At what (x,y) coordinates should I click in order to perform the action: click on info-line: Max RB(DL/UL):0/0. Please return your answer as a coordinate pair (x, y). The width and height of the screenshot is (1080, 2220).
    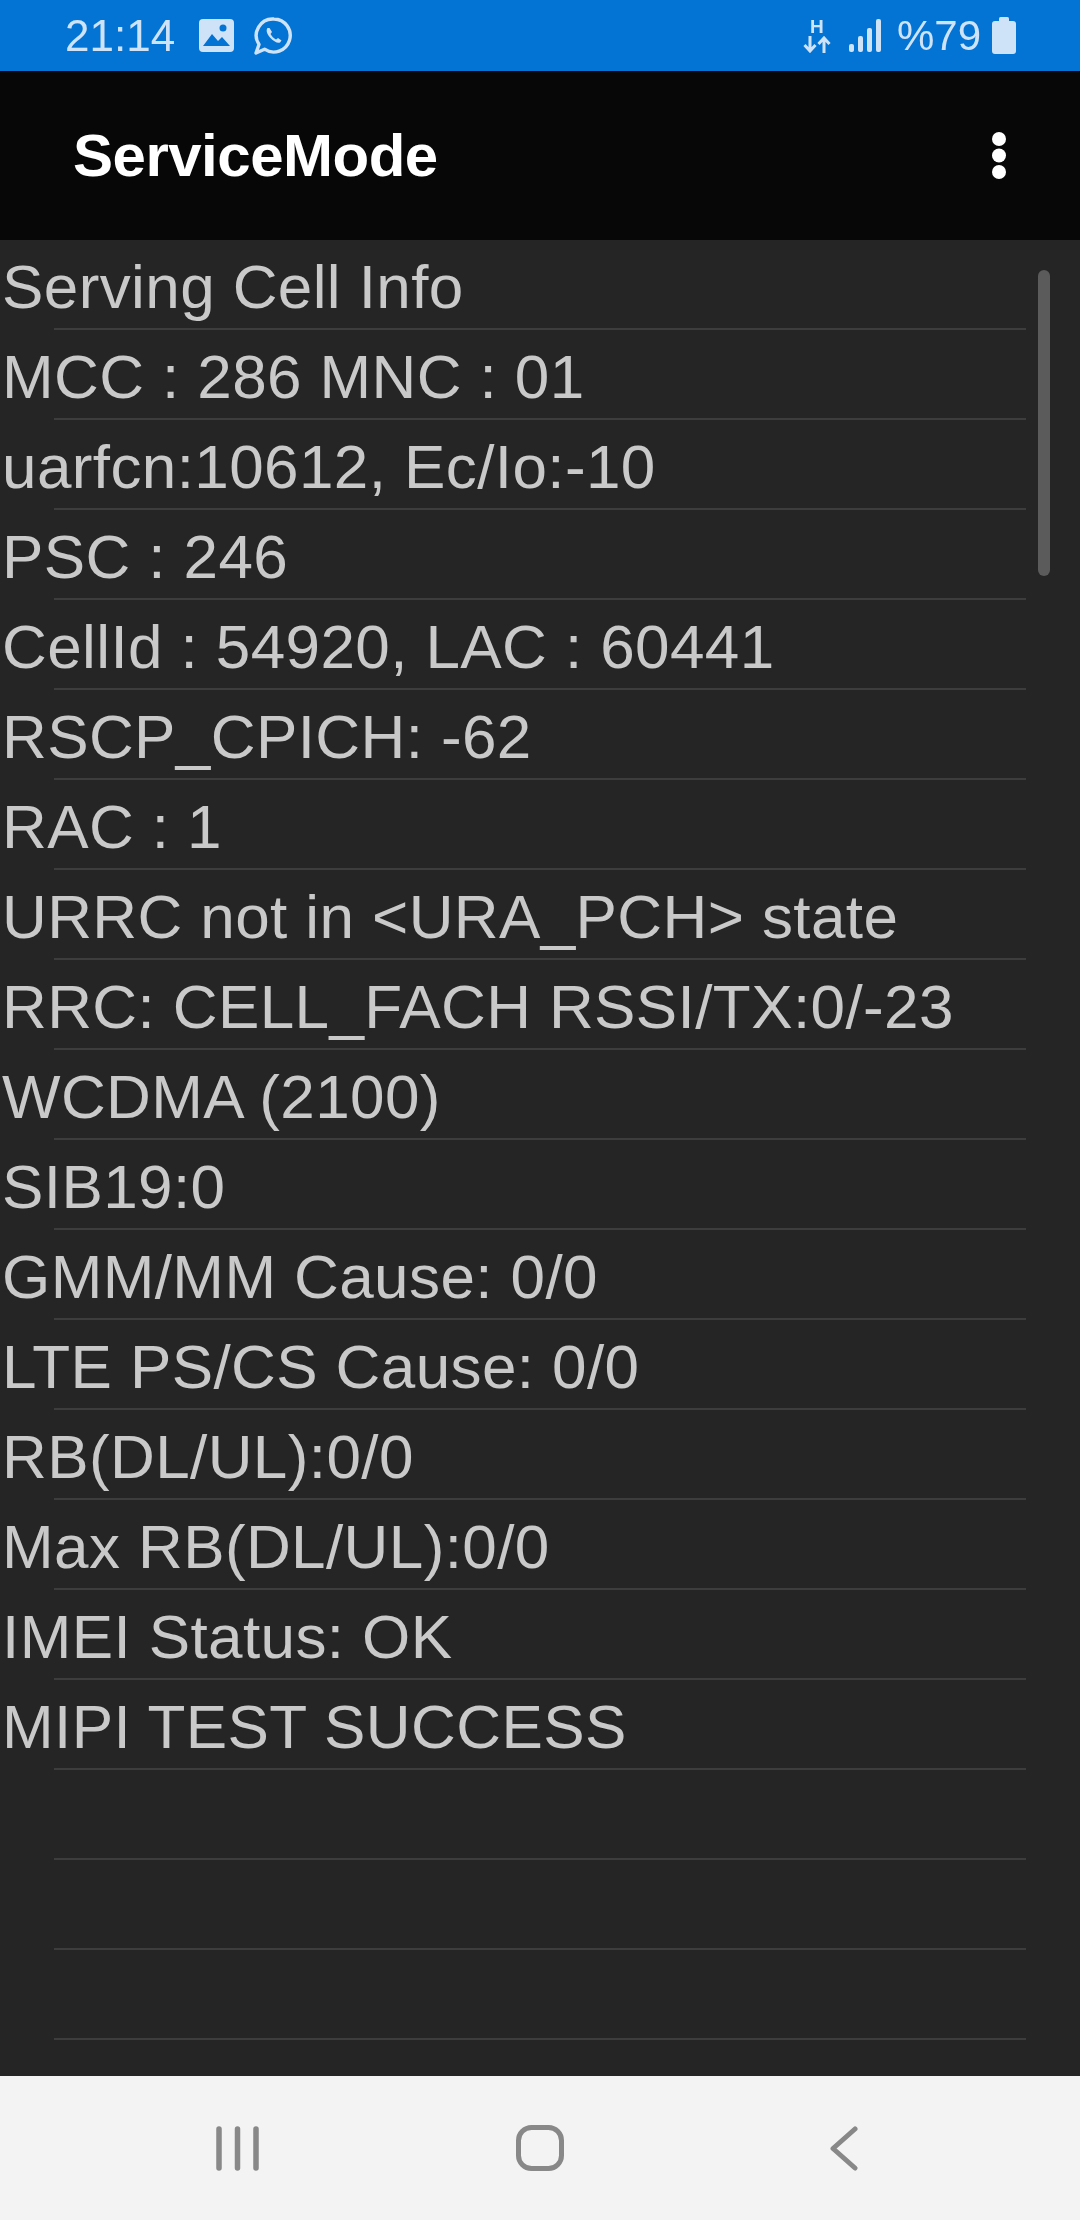
    Looking at the image, I should click on (275, 1547).